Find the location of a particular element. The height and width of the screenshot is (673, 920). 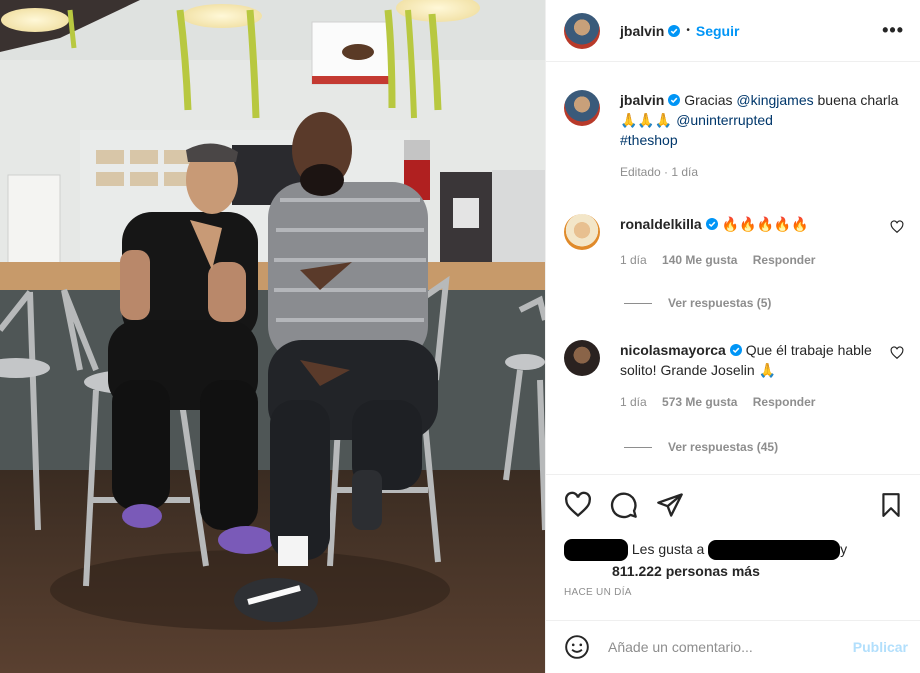

caption-meta: Editado · 1 día is located at coordinates (659, 172).